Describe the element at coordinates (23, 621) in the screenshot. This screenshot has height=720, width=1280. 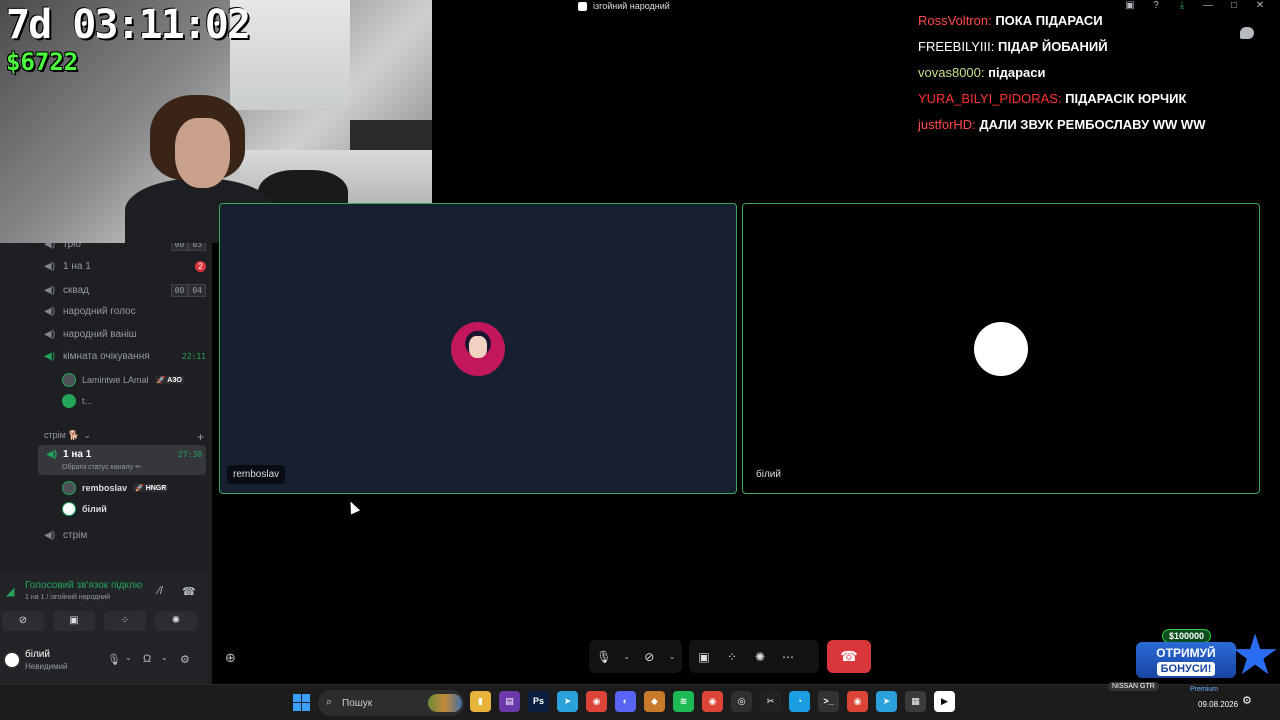
I see `camera-toggle-button: ⊘` at that location.